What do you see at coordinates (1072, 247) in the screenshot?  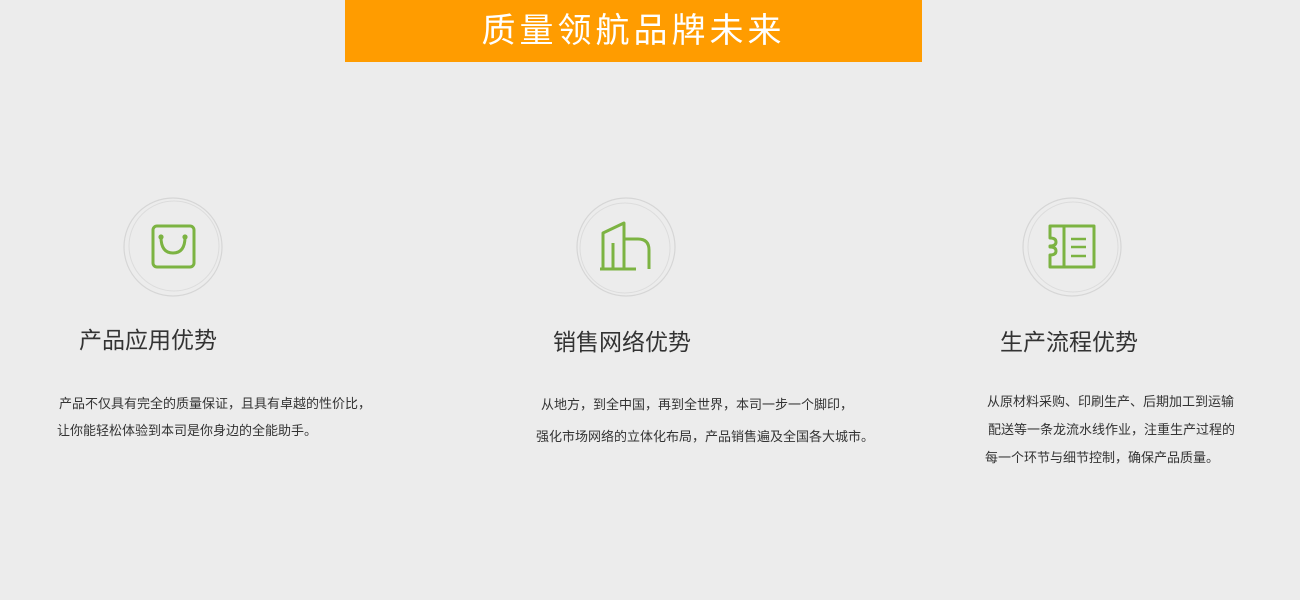 I see `ticket-icon` at bounding box center [1072, 247].